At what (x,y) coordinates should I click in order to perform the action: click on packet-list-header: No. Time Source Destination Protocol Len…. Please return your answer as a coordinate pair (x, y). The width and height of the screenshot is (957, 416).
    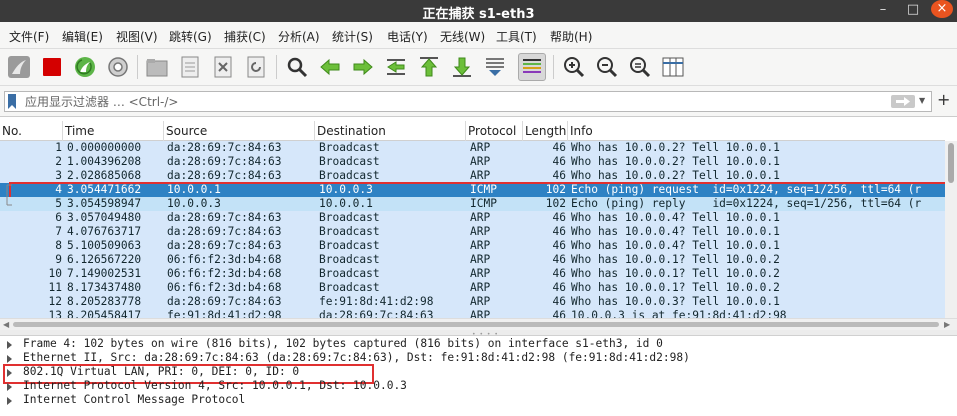
    Looking at the image, I should click on (472, 131).